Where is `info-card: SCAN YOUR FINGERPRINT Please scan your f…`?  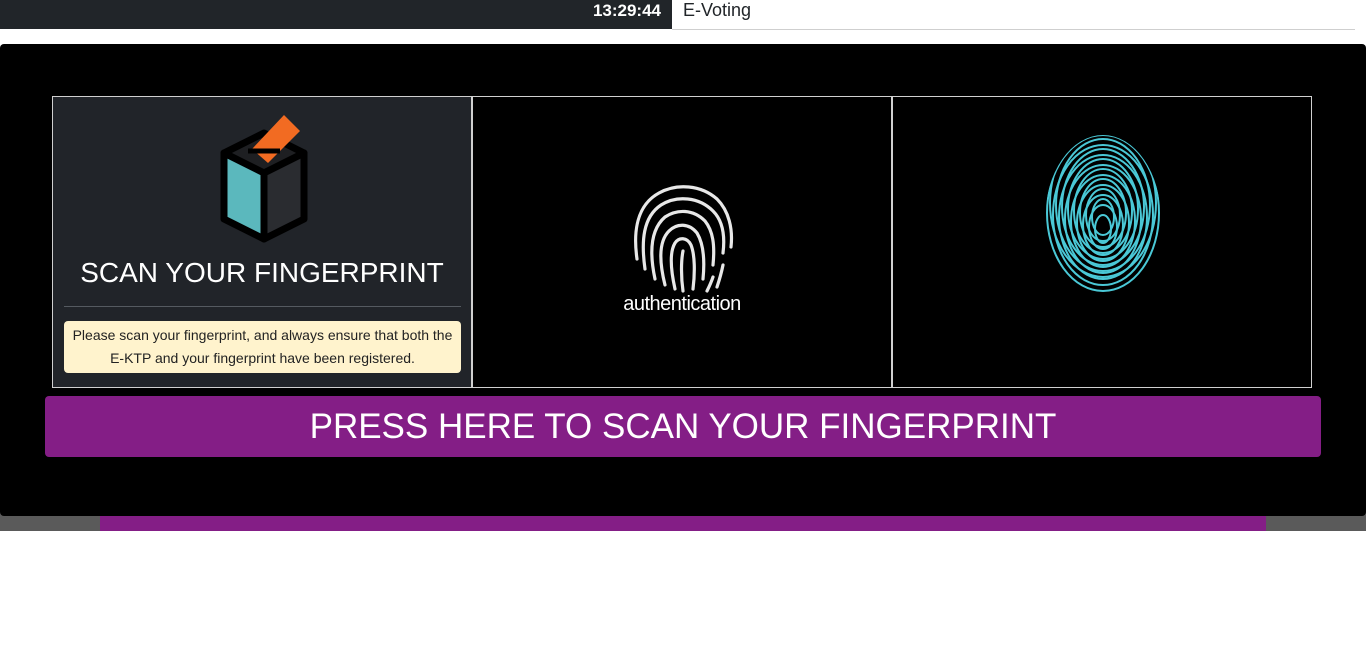
info-card: SCAN YOUR FINGERPRINT Please scan your f… is located at coordinates (262, 242).